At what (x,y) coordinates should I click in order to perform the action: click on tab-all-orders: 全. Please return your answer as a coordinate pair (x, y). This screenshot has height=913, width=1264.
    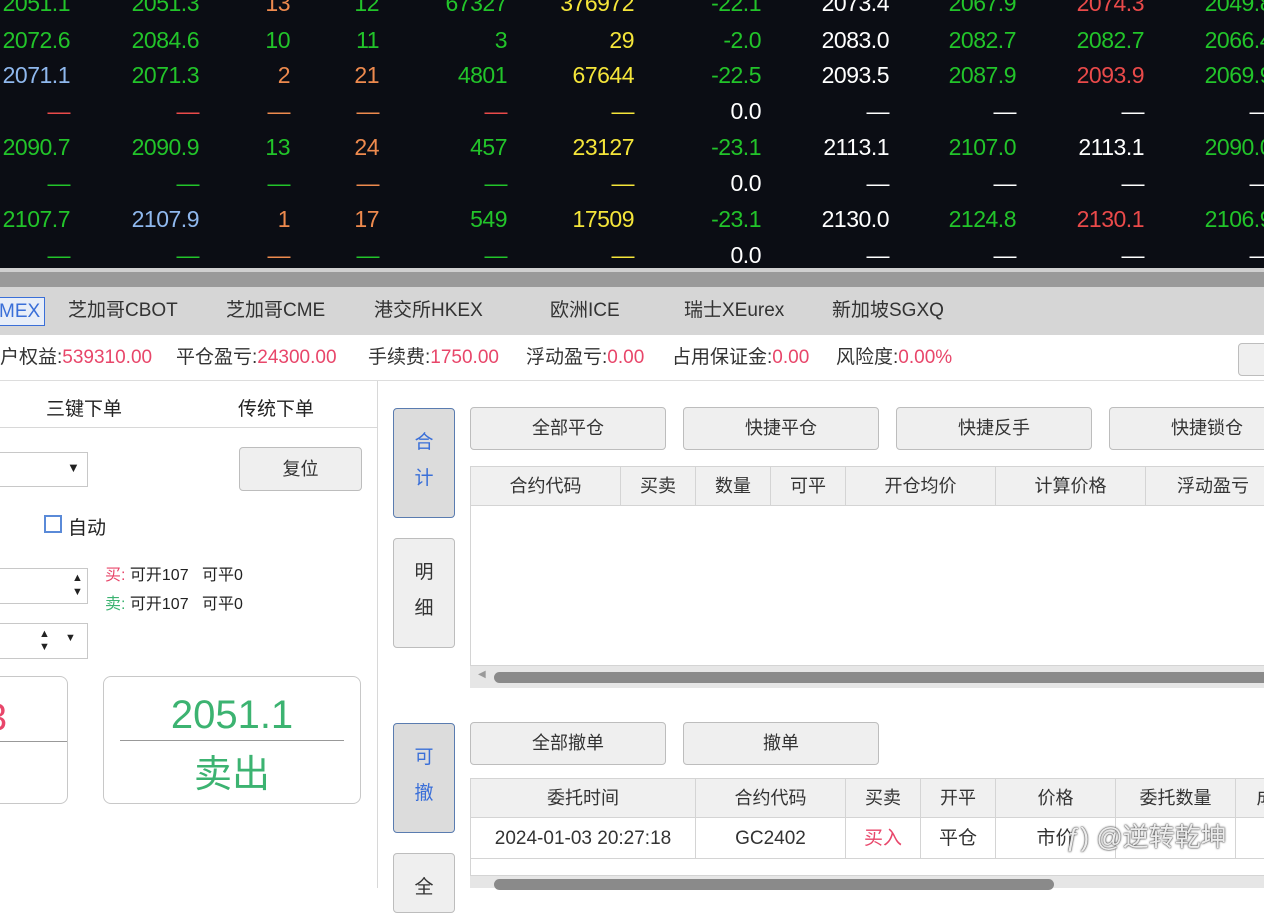
    Looking at the image, I should click on (424, 883).